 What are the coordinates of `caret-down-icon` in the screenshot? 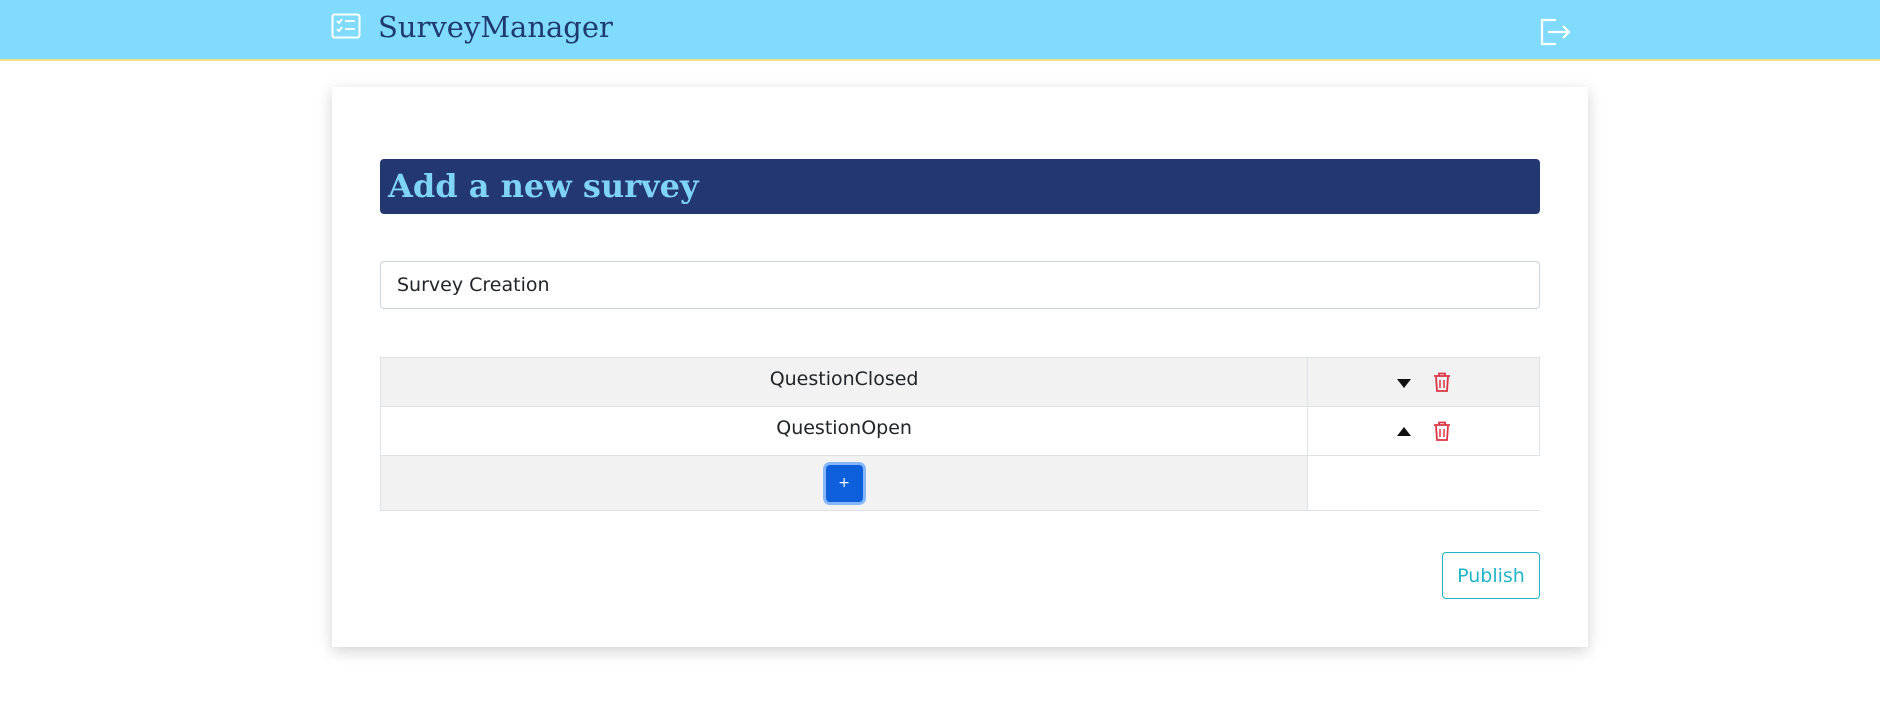 It's located at (1404, 383).